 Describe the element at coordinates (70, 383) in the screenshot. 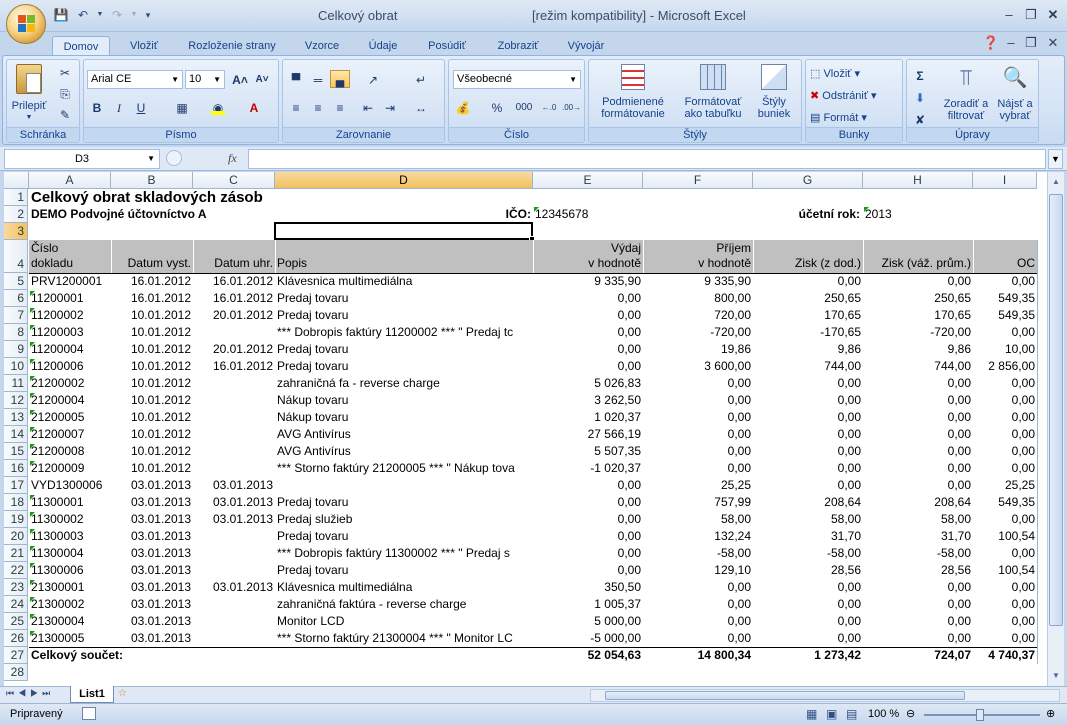

I see `cell-doc-number: 21200002` at that location.